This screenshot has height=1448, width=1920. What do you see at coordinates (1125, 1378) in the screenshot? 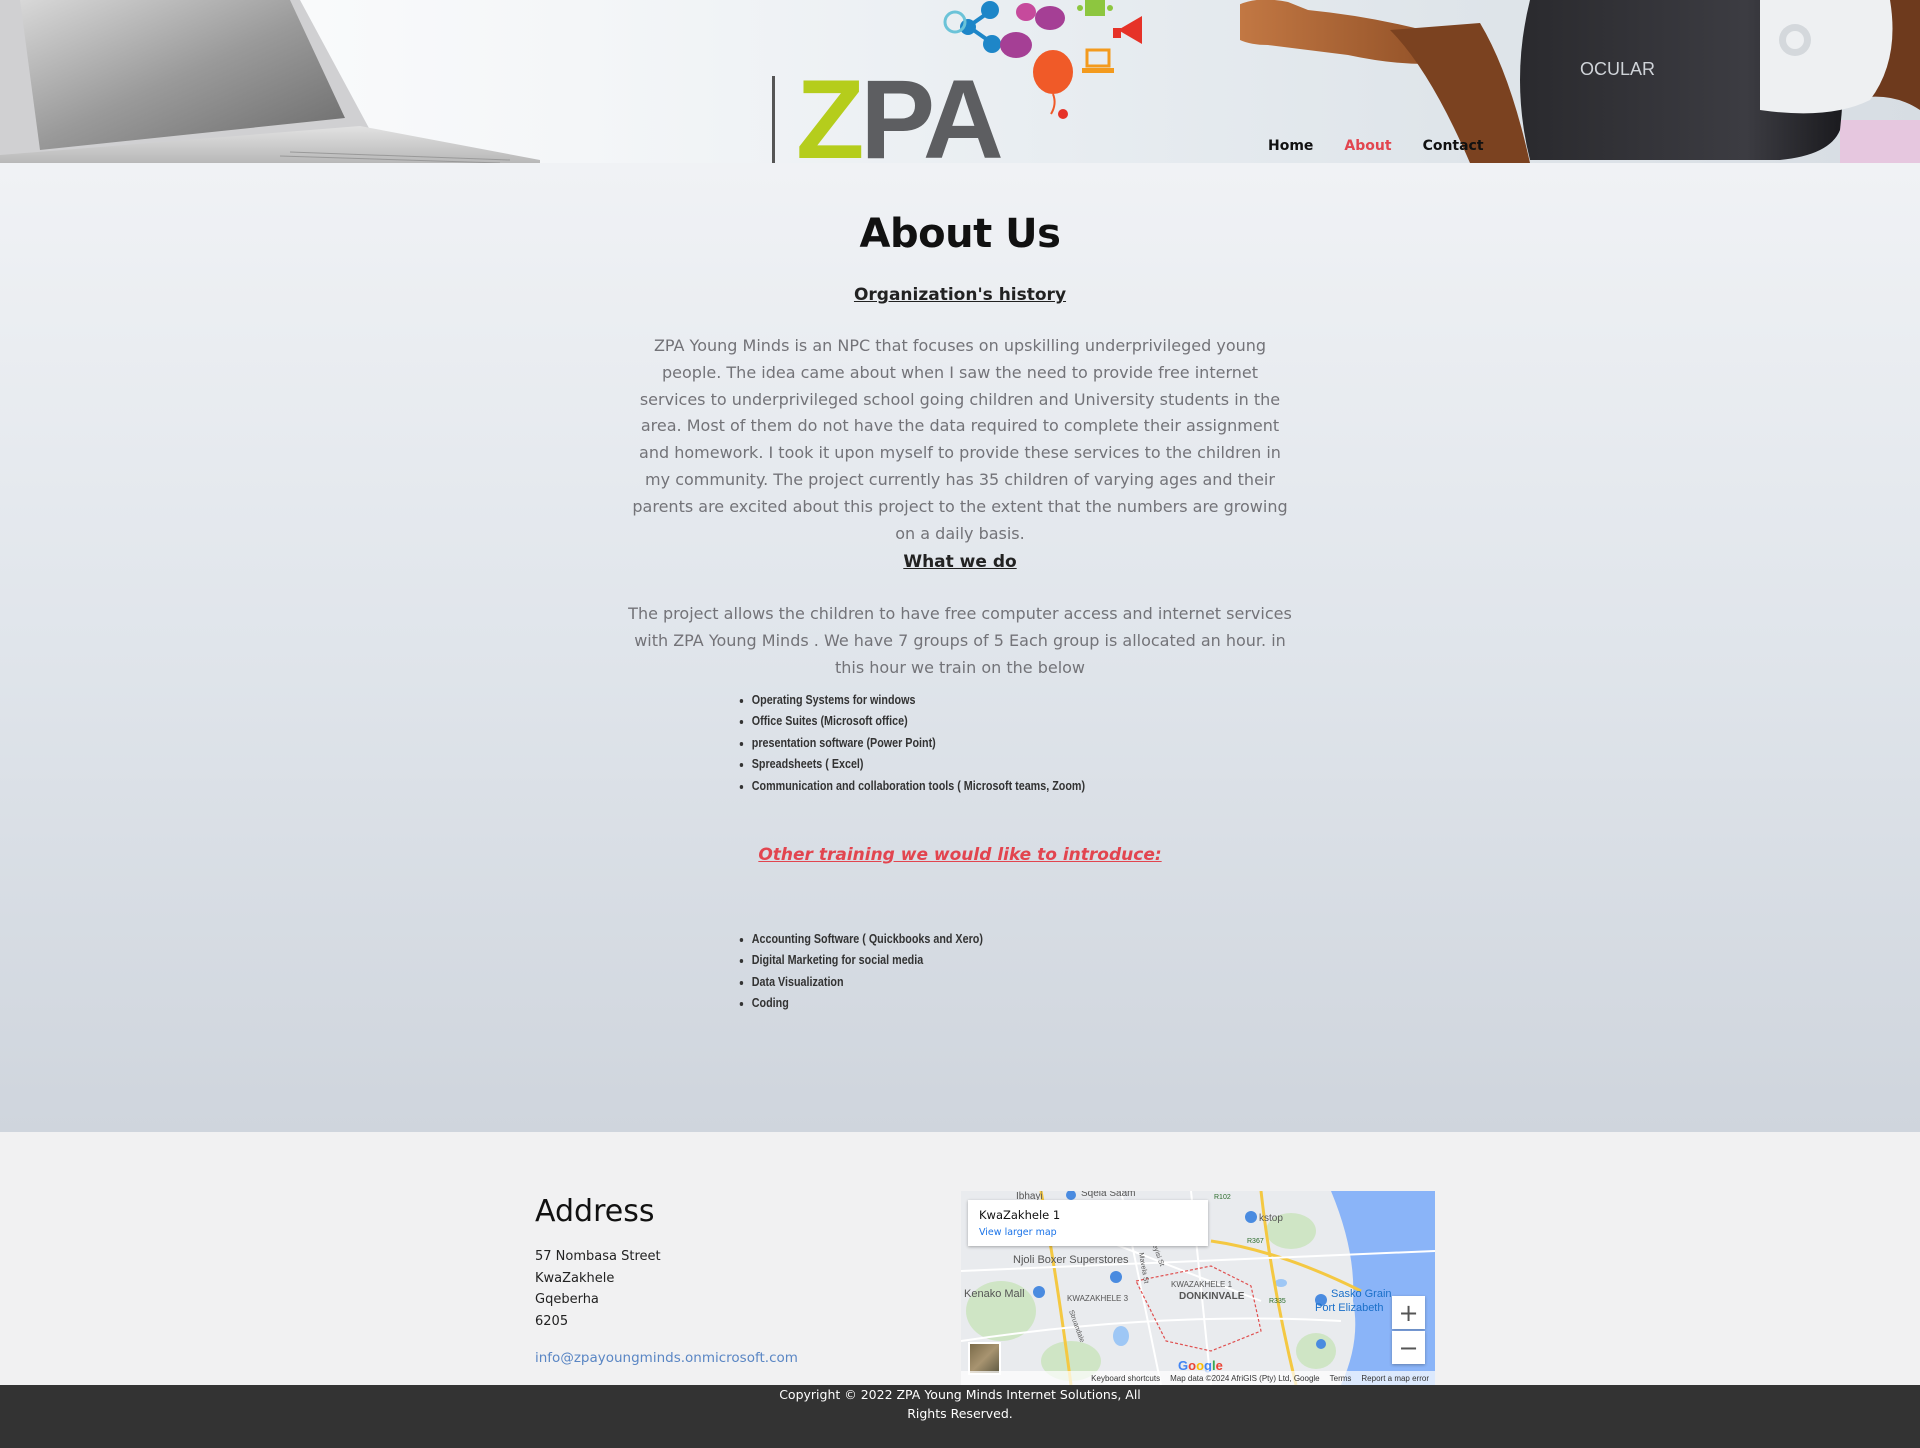
I see `keyboard-shortcuts-link: Keyboard shortcuts` at bounding box center [1125, 1378].